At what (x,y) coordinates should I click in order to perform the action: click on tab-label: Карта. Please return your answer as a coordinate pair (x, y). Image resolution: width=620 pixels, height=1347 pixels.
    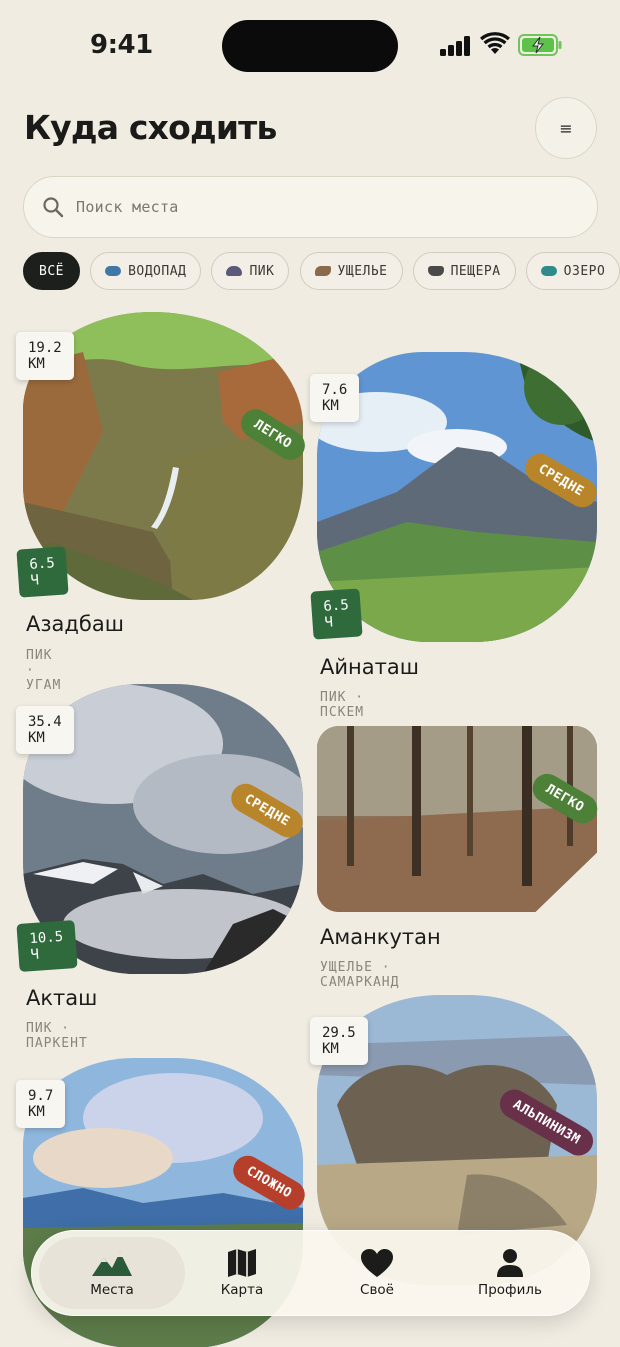
    Looking at the image, I should click on (242, 1290).